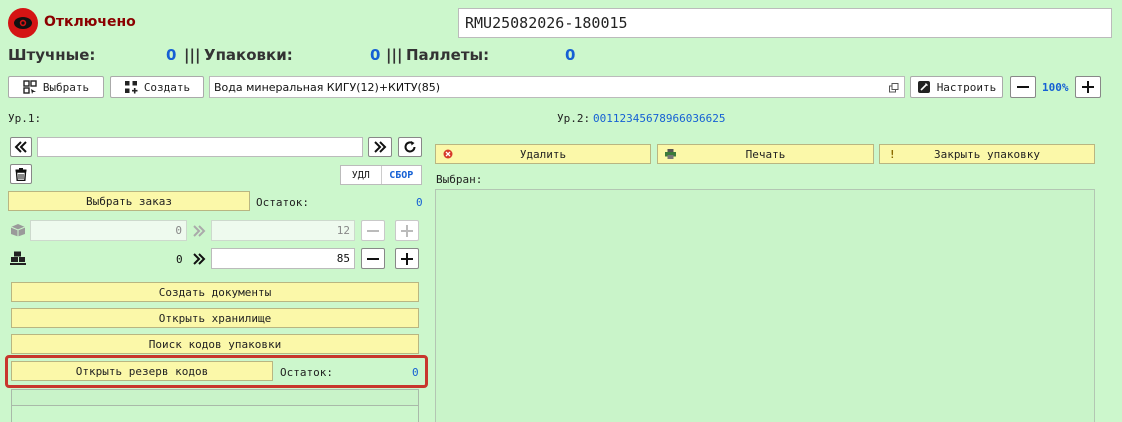  I want to click on status-label: Отключено, so click(90, 22).